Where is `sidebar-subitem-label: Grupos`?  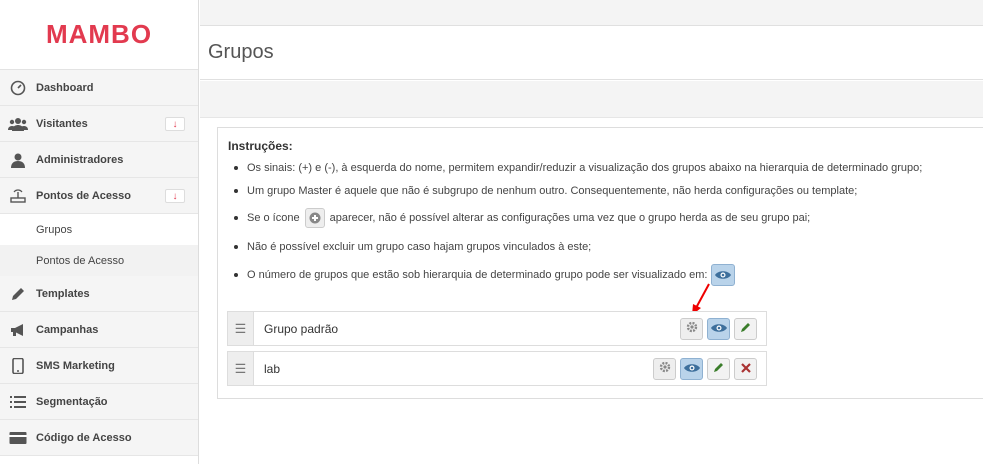
sidebar-subitem-label: Grupos is located at coordinates (54, 229).